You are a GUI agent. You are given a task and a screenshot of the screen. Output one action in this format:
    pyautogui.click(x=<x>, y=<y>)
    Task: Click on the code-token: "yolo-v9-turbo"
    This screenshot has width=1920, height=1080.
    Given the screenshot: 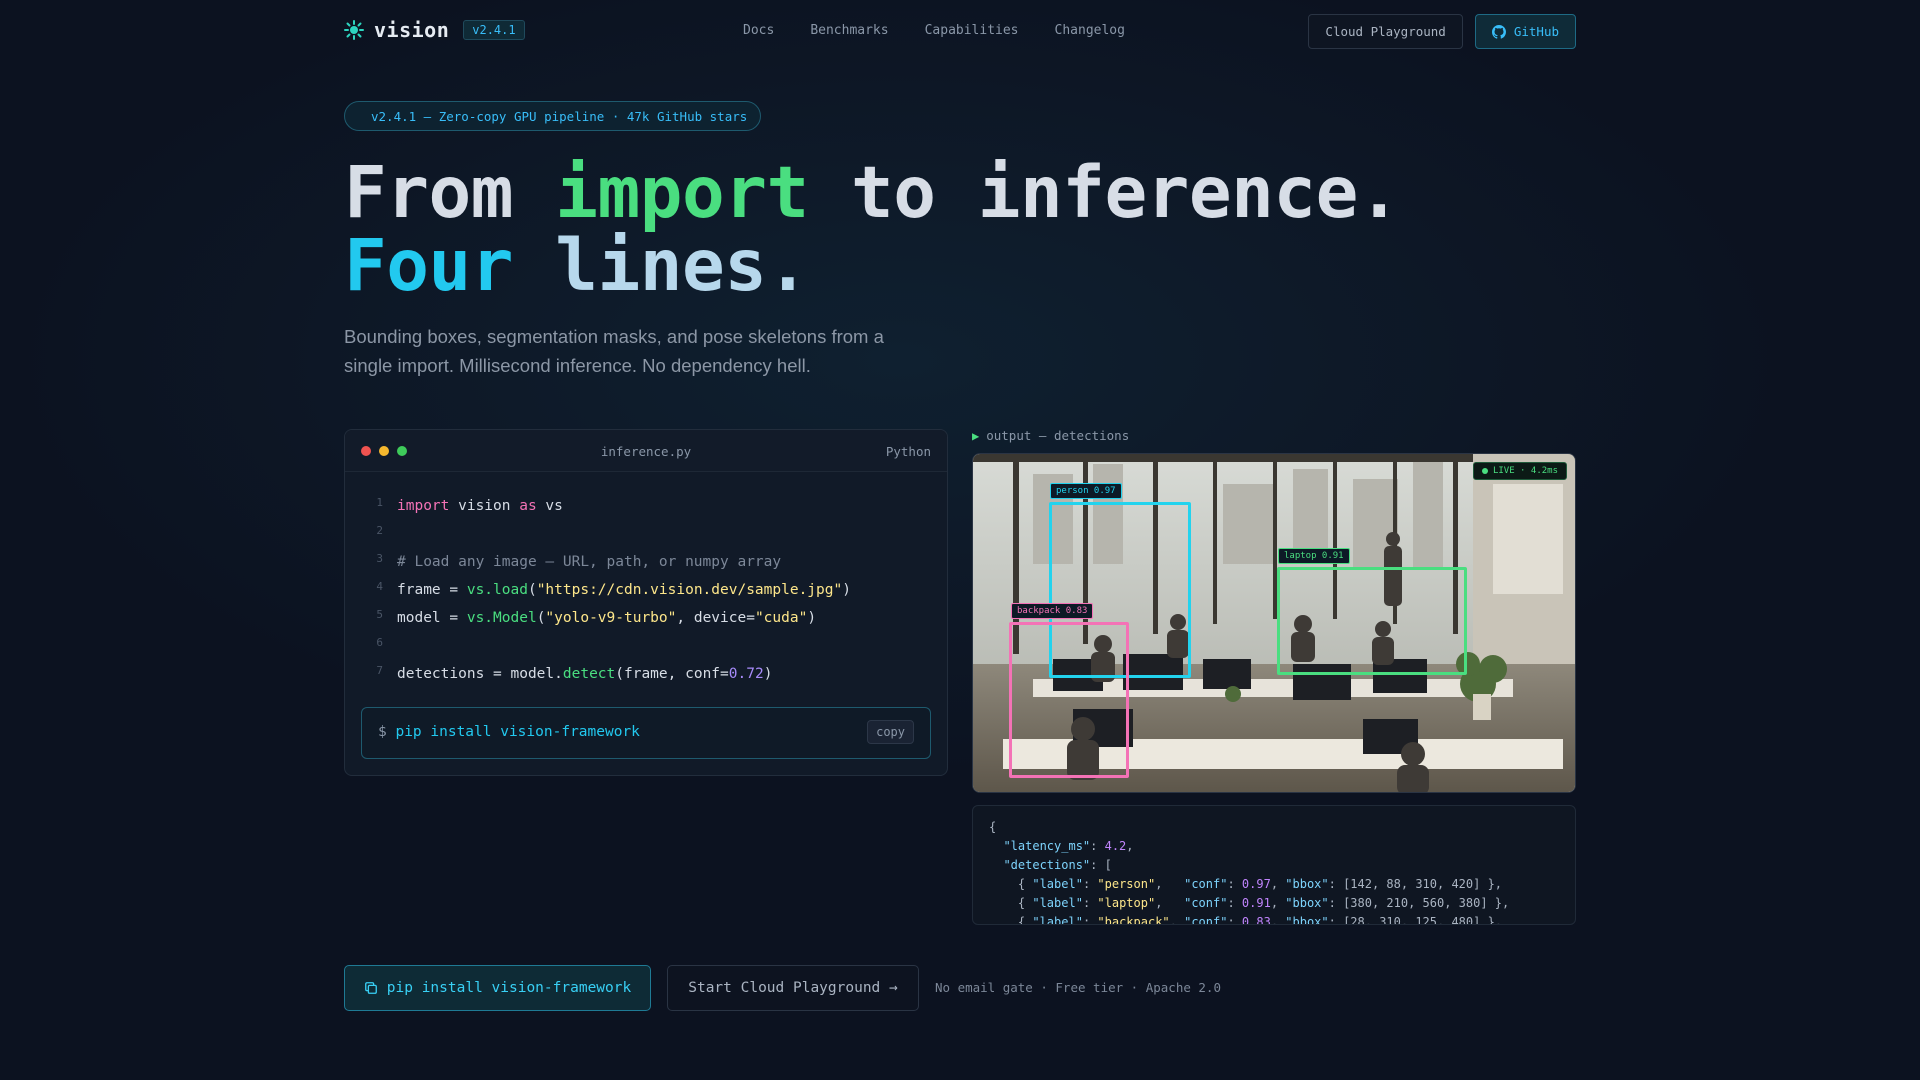 What is the action you would take?
    pyautogui.click(x=611, y=618)
    